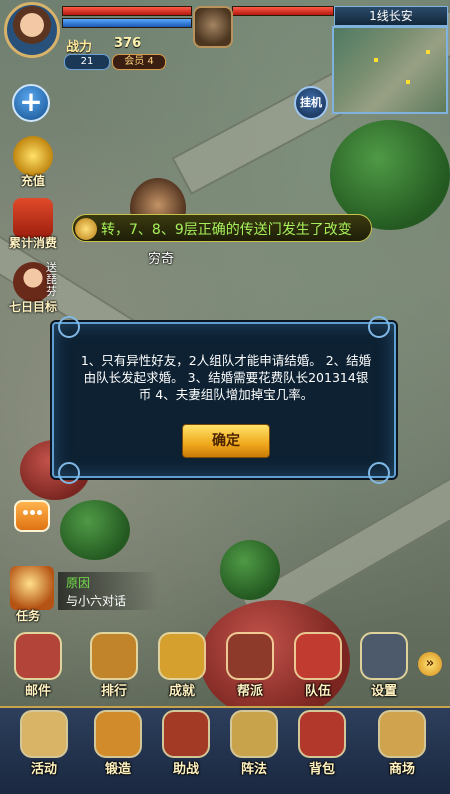  I want to click on activity-button: 活动, so click(44, 745).